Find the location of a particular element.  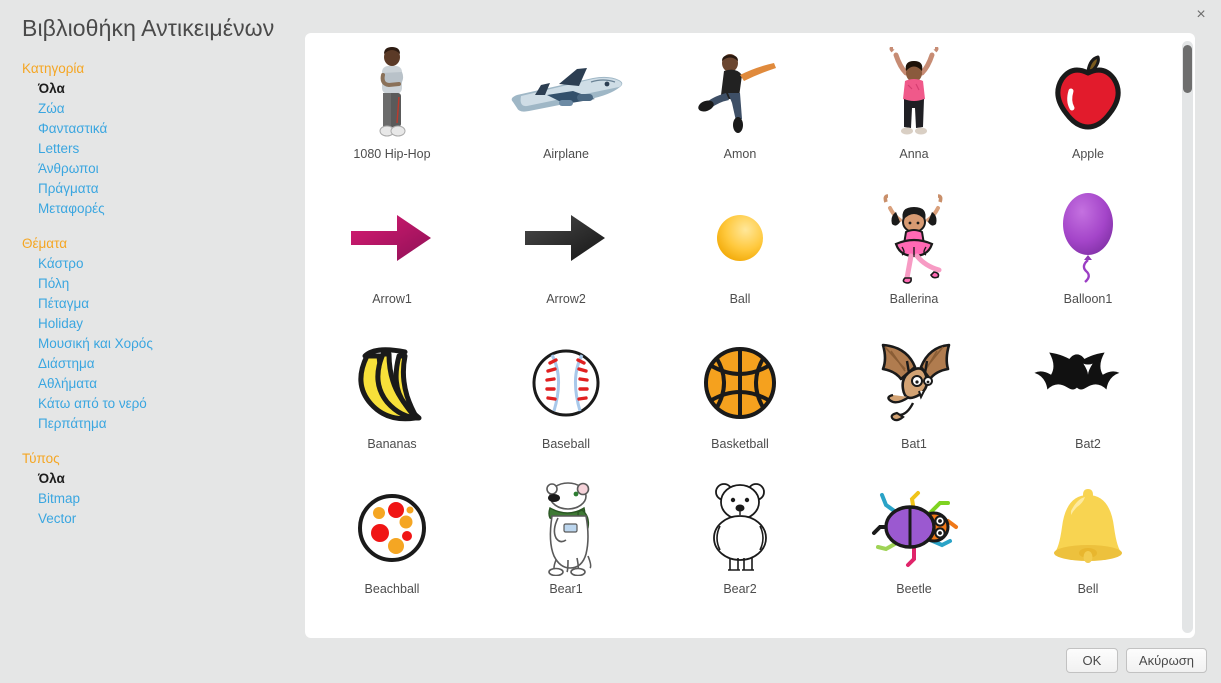

library-item: Arrow2 is located at coordinates (566, 258).